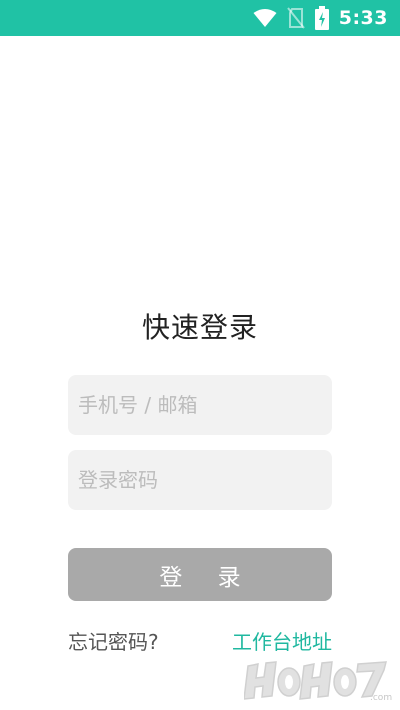 Image resolution: width=400 pixels, height=710 pixels. What do you see at coordinates (282, 640) in the screenshot?
I see `workbench-address-link: 工作台地址` at bounding box center [282, 640].